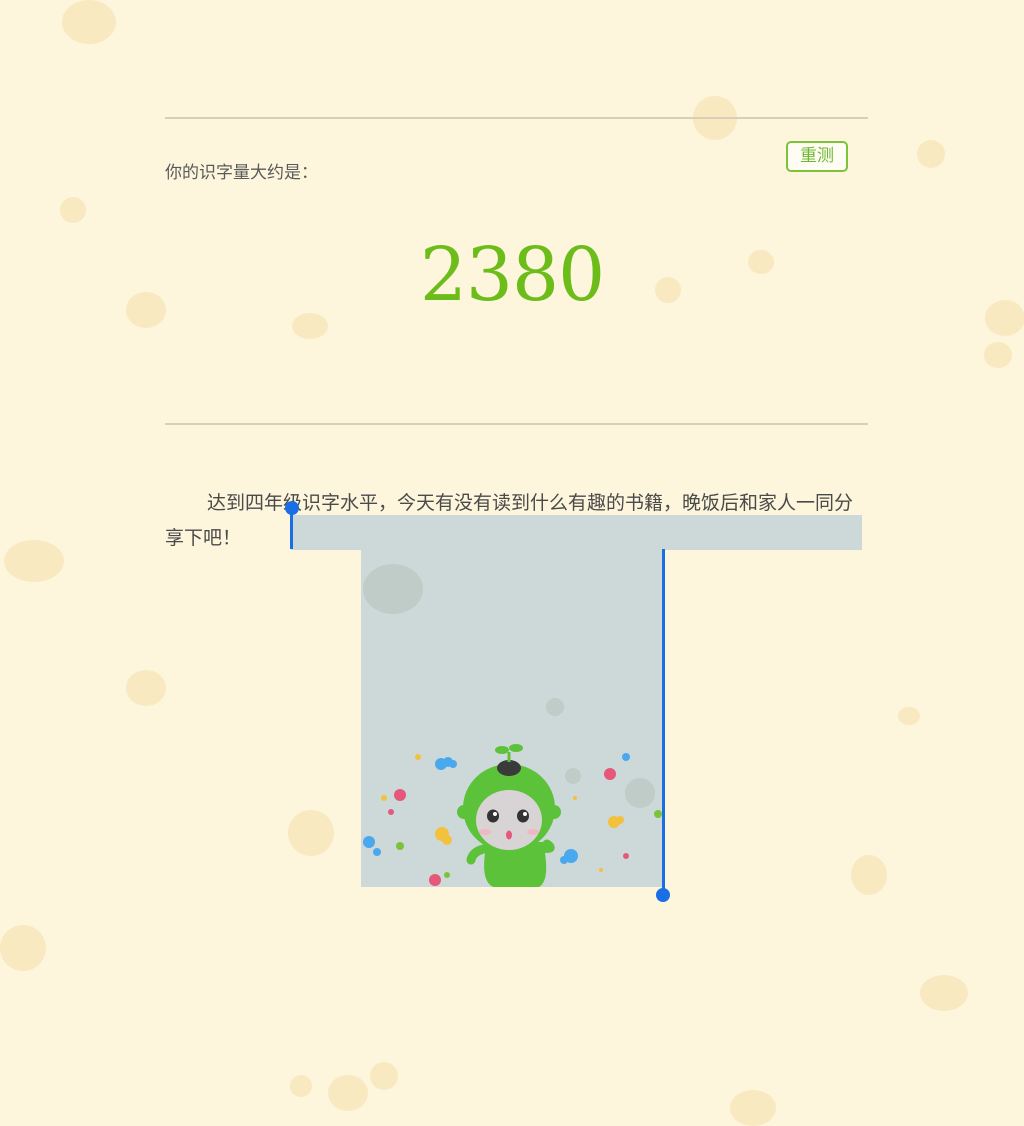 Image resolution: width=1024 pixels, height=1126 pixels. Describe the element at coordinates (817, 156) in the screenshot. I see `retest-button: 重测` at that location.